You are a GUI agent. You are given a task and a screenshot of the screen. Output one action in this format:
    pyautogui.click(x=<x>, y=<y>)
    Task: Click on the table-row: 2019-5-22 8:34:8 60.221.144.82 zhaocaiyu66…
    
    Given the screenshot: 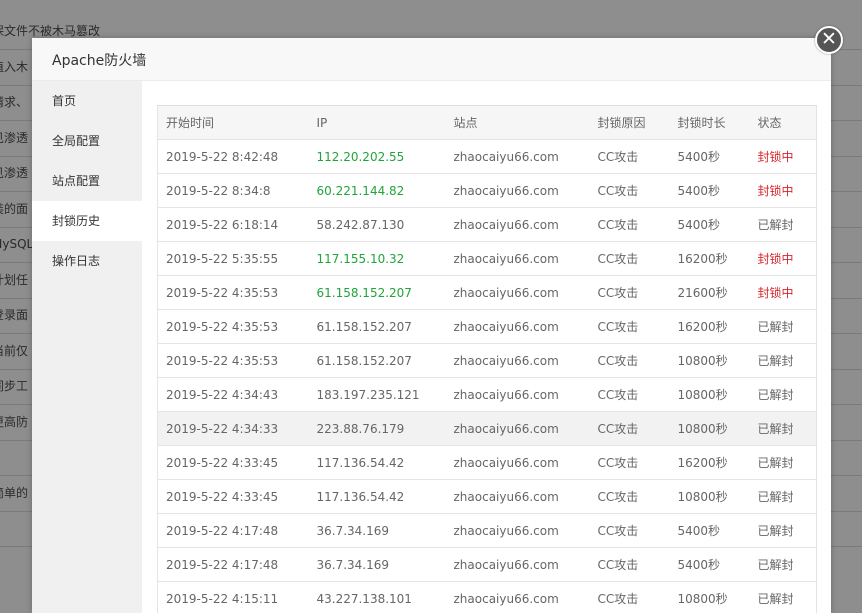 What is the action you would take?
    pyautogui.click(x=487, y=190)
    